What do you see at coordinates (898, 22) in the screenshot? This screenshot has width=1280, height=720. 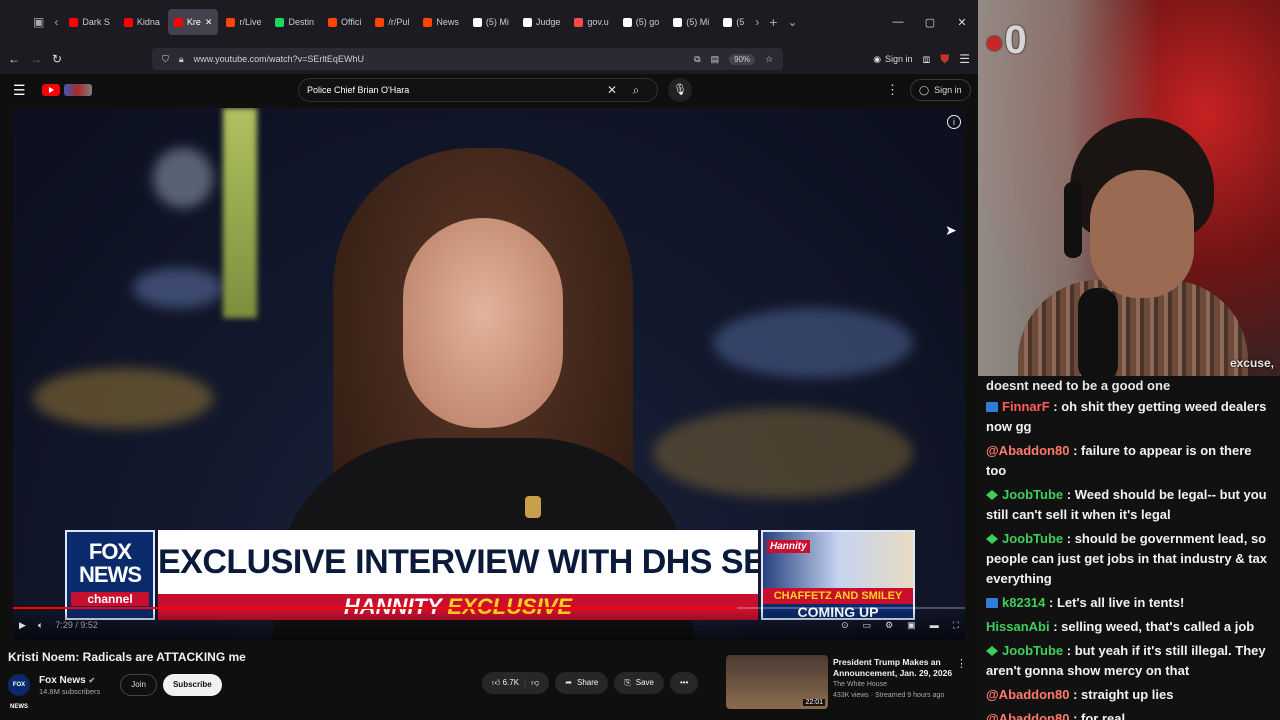 I see `minimize-icon: —` at bounding box center [898, 22].